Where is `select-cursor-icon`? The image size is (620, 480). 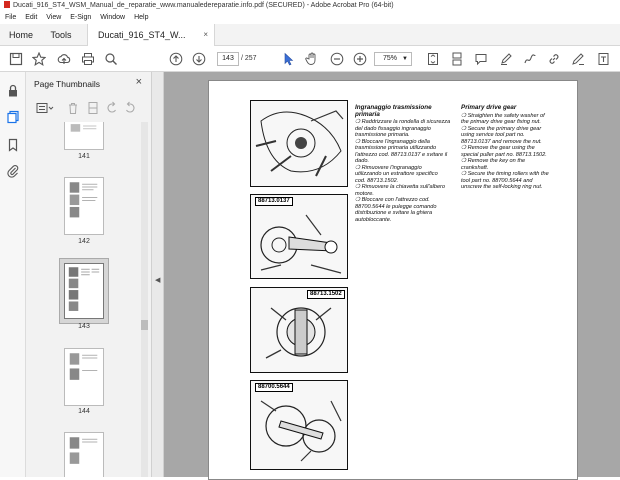 select-cursor-icon is located at coordinates (288, 59).